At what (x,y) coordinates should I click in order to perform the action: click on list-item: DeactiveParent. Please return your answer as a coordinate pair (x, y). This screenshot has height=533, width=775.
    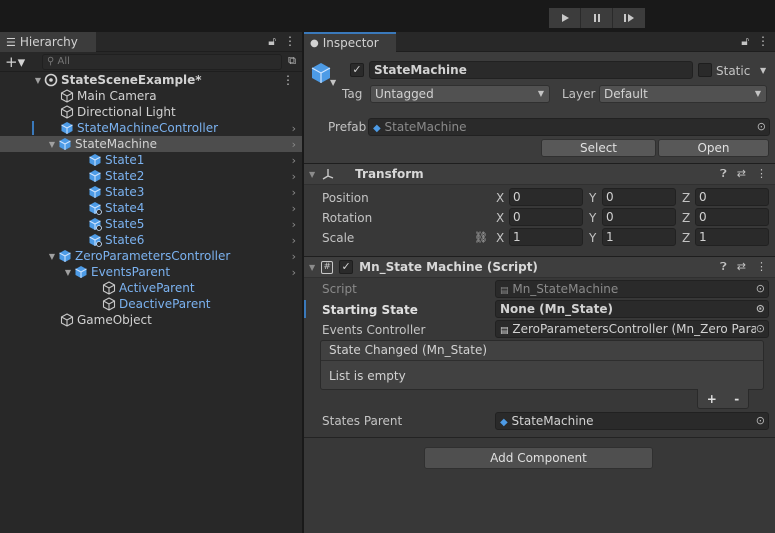
    Looking at the image, I should click on (151, 304).